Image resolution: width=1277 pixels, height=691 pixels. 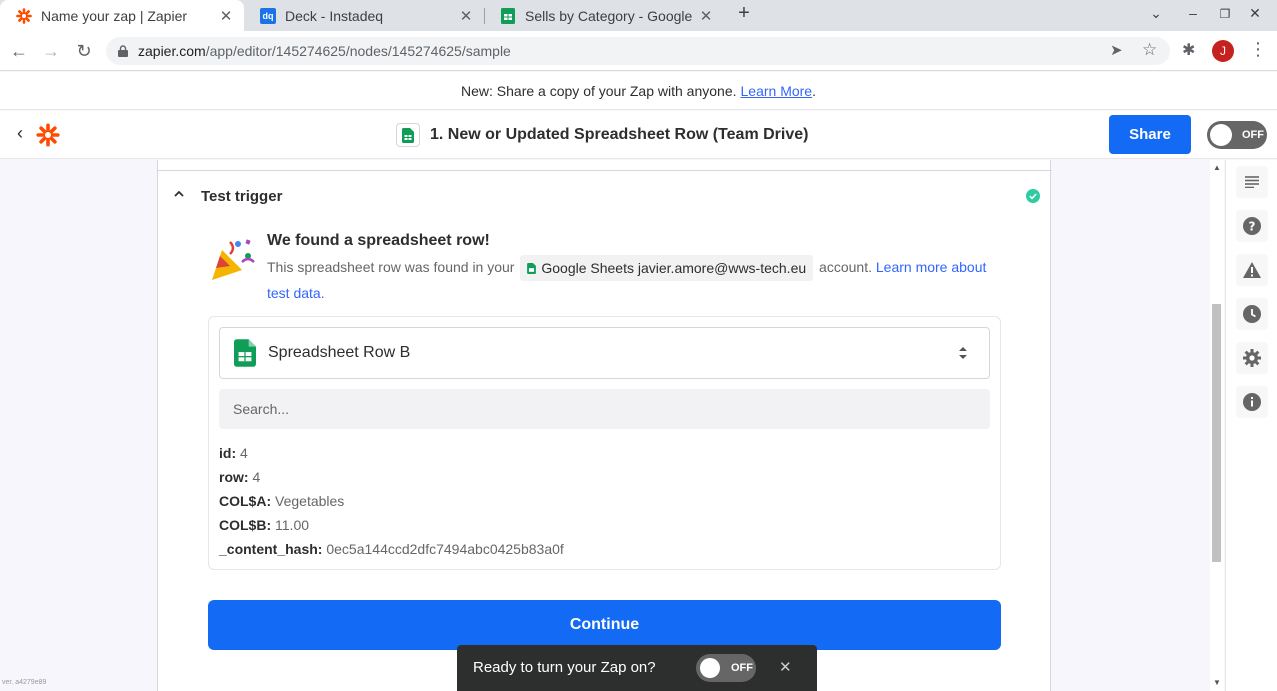 I want to click on field-key: id:, so click(x=228, y=453).